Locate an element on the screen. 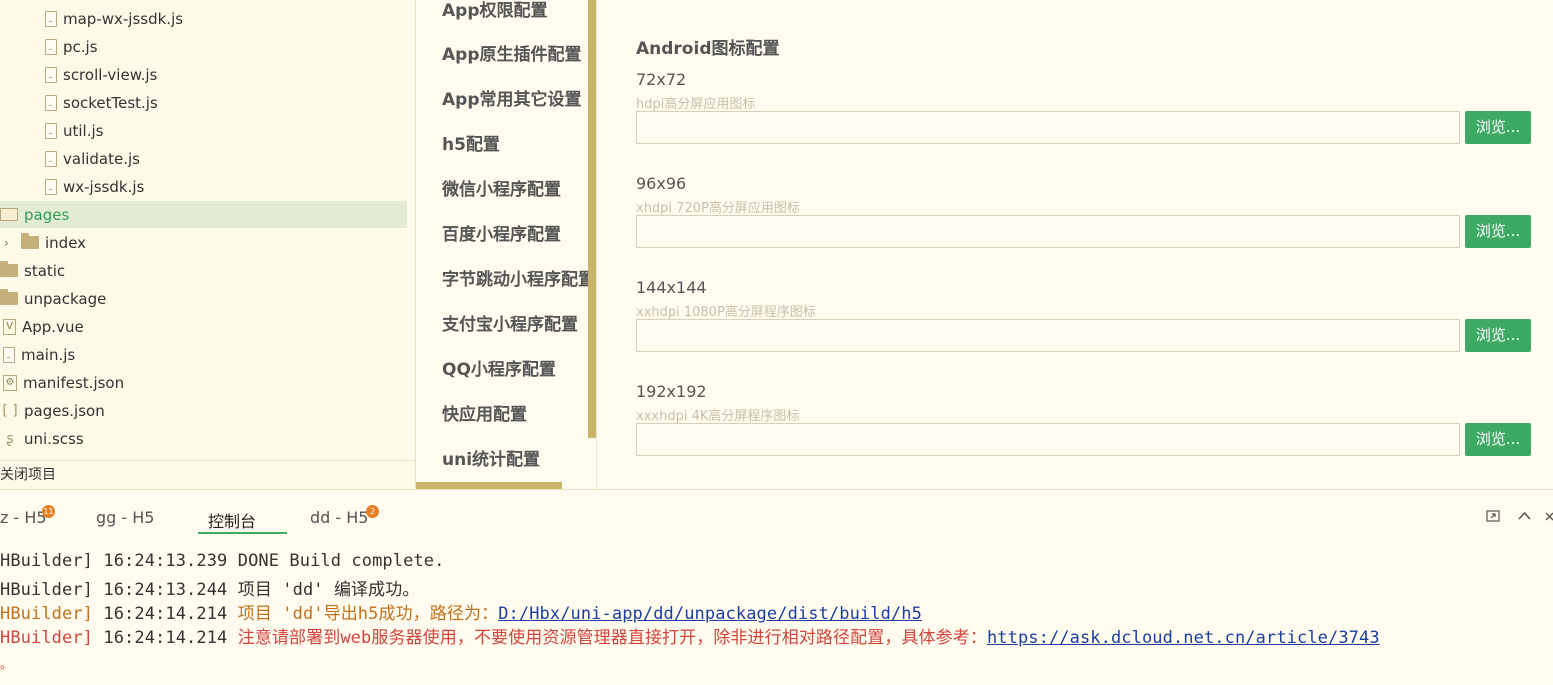 The width and height of the screenshot is (1553, 685). tab-console: 控制台 is located at coordinates (232, 520).